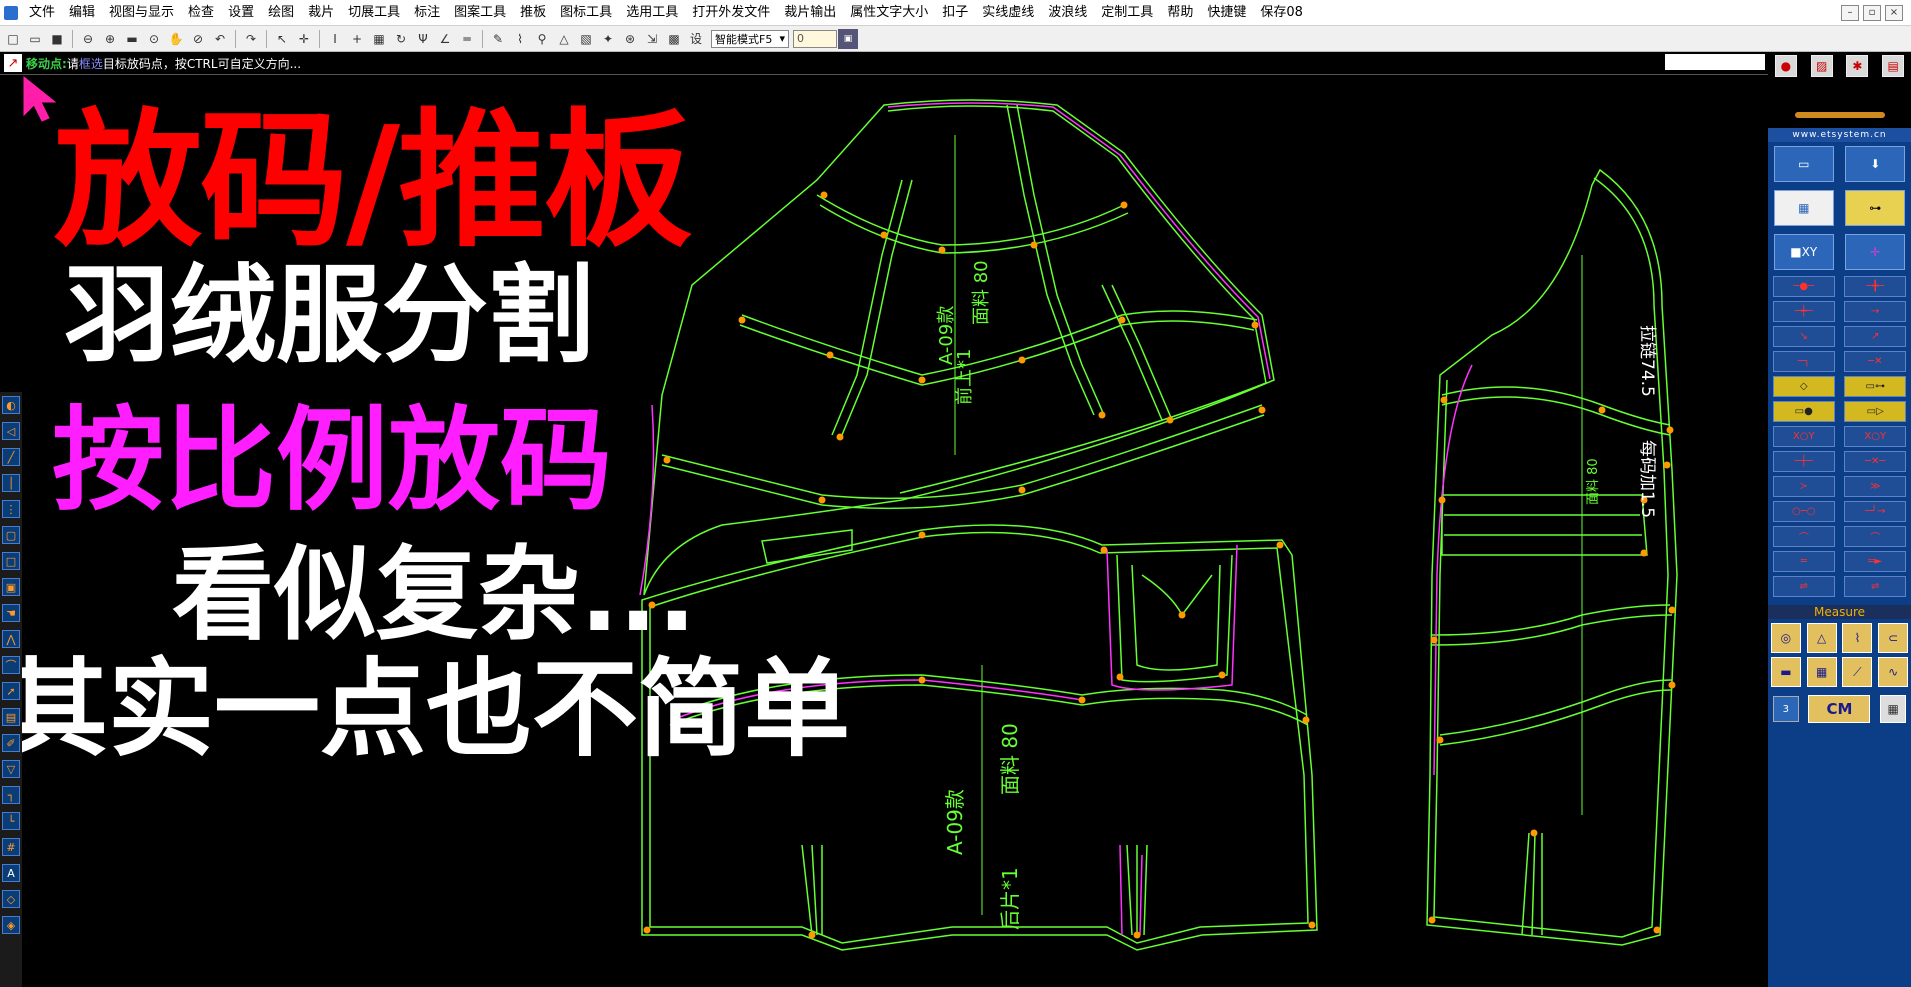  Describe the element at coordinates (1785, 638) in the screenshot. I see `tape-measure-icon: ◎` at that location.